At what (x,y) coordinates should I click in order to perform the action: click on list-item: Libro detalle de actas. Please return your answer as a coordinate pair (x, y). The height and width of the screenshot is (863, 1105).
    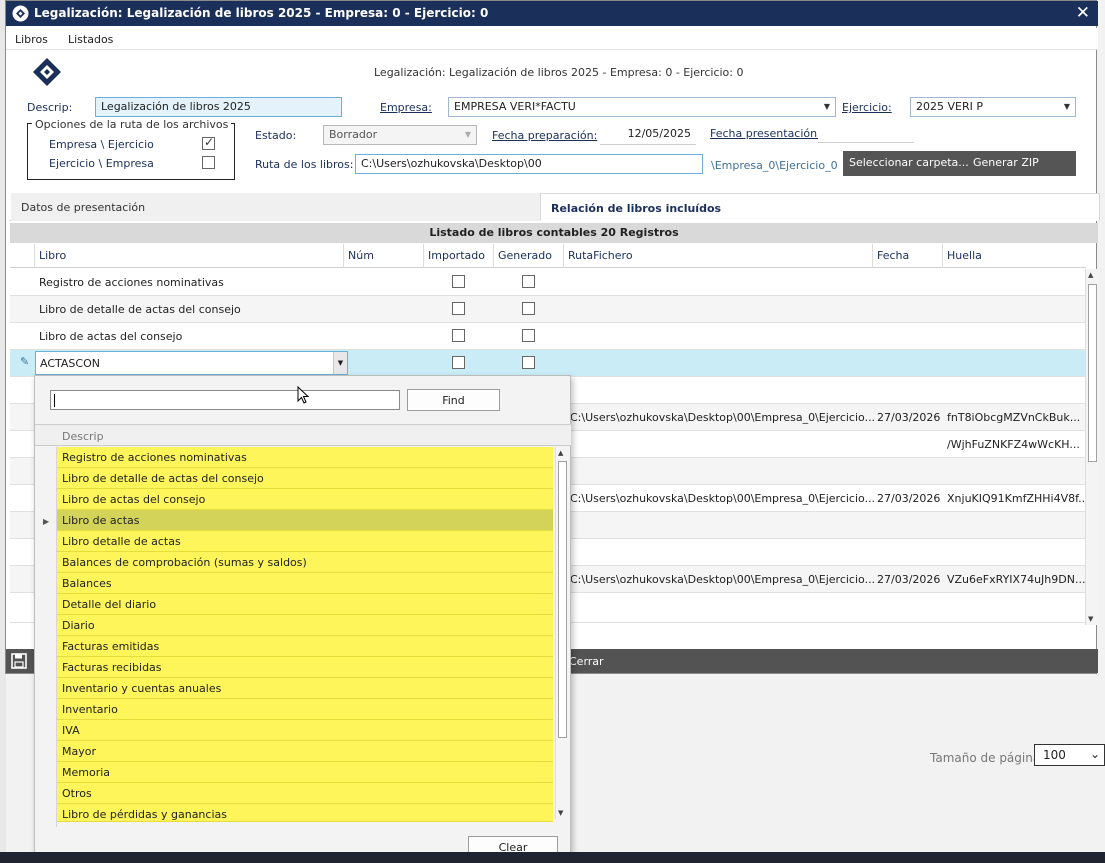
    Looking at the image, I should click on (305, 541).